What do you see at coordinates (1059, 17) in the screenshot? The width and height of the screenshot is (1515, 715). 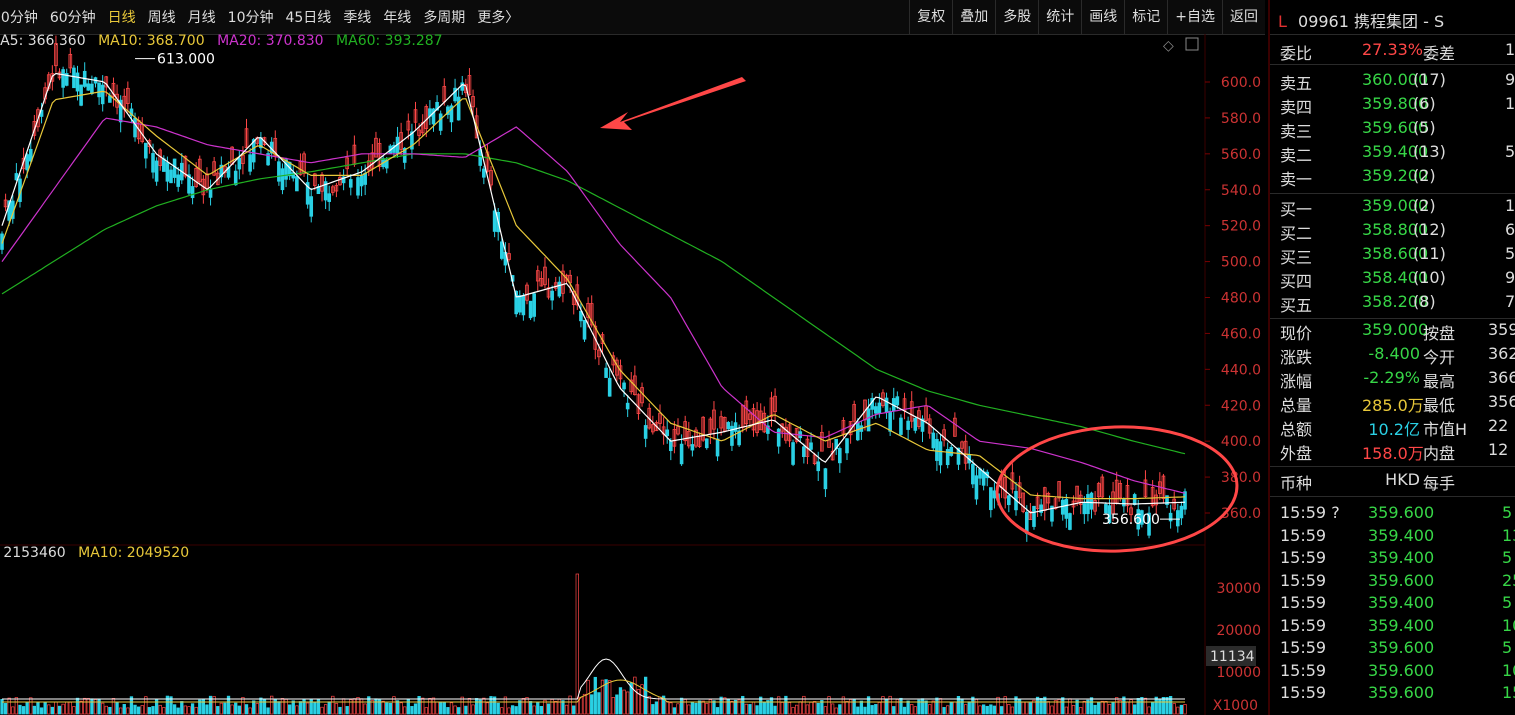 I see `toolbar-button: 统计` at bounding box center [1059, 17].